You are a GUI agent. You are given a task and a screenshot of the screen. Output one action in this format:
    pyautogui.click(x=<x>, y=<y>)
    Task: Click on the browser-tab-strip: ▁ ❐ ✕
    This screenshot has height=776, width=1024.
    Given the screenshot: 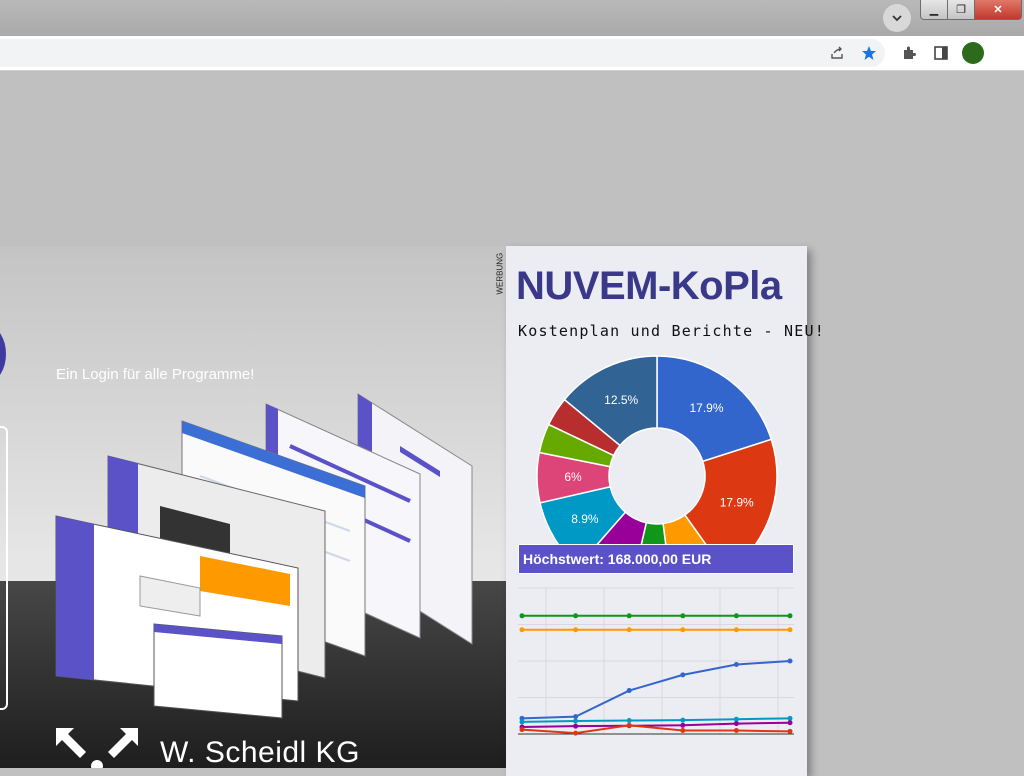 What is the action you would take?
    pyautogui.click(x=512, y=18)
    